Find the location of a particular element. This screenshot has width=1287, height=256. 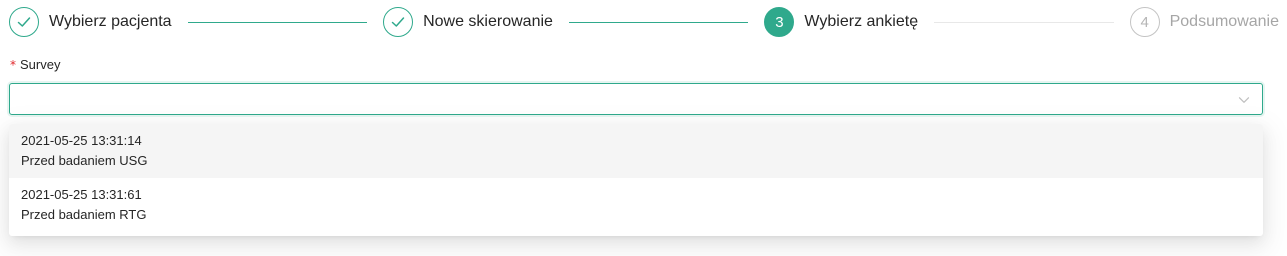

step-1-title: Wybierz pacjenta is located at coordinates (110, 21).